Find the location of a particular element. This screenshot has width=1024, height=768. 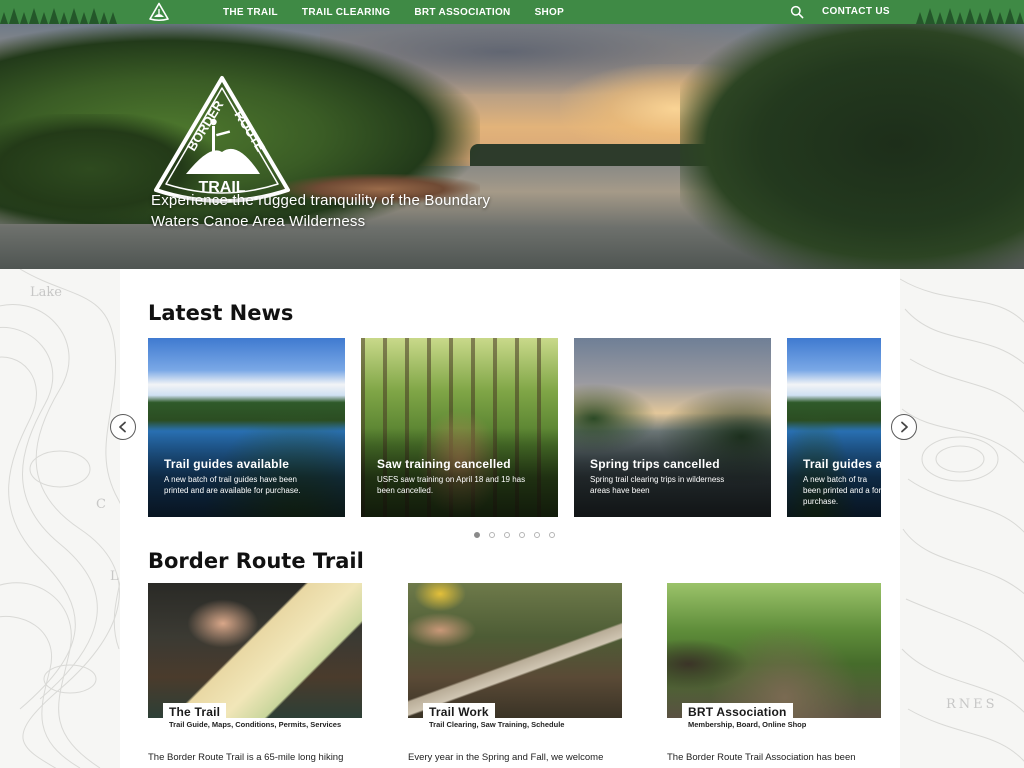

brt-hero-logo-icon: BORDER ROUTE TRAIL is located at coordinates (222, 139).